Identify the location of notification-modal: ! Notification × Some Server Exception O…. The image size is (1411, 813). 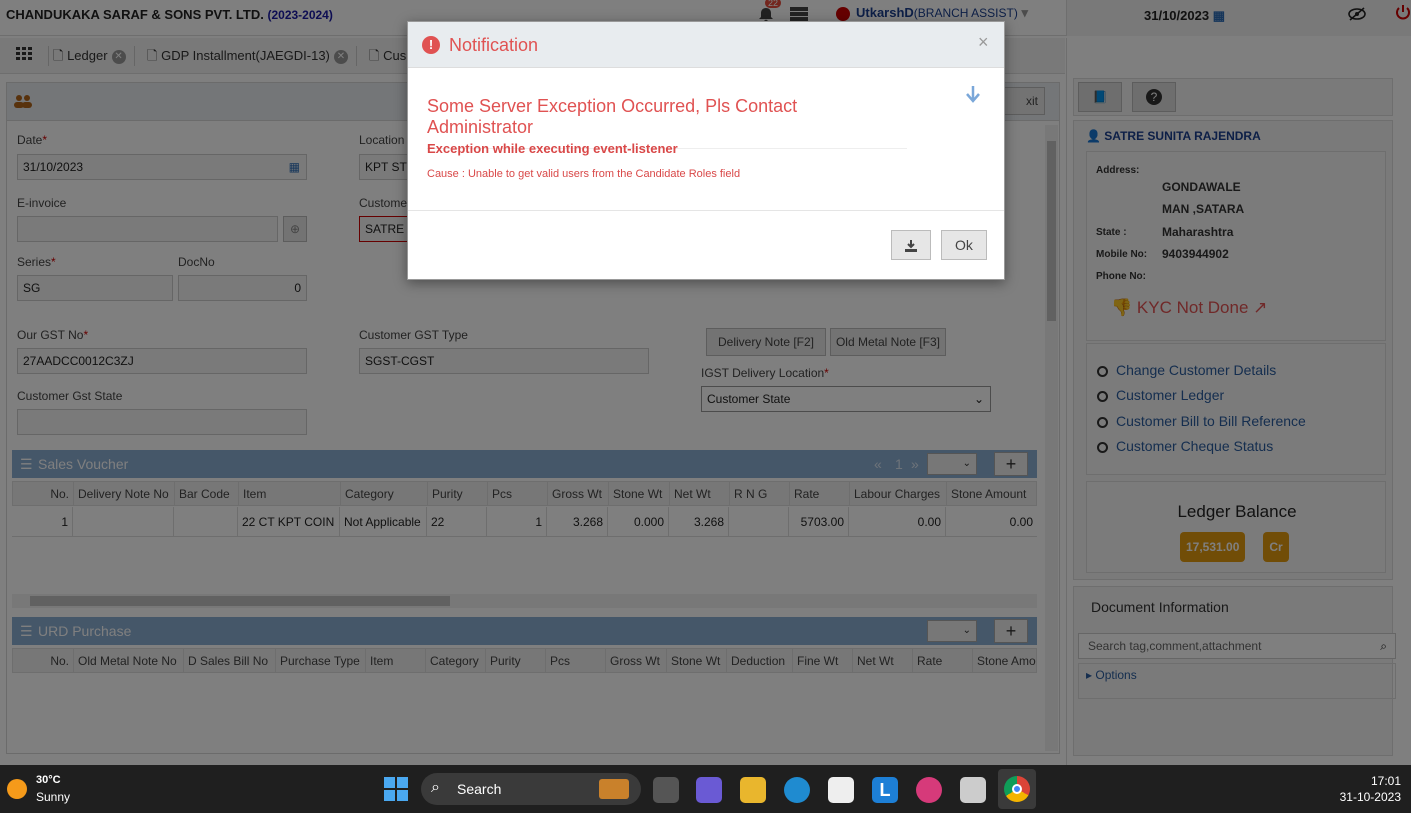
(706, 150).